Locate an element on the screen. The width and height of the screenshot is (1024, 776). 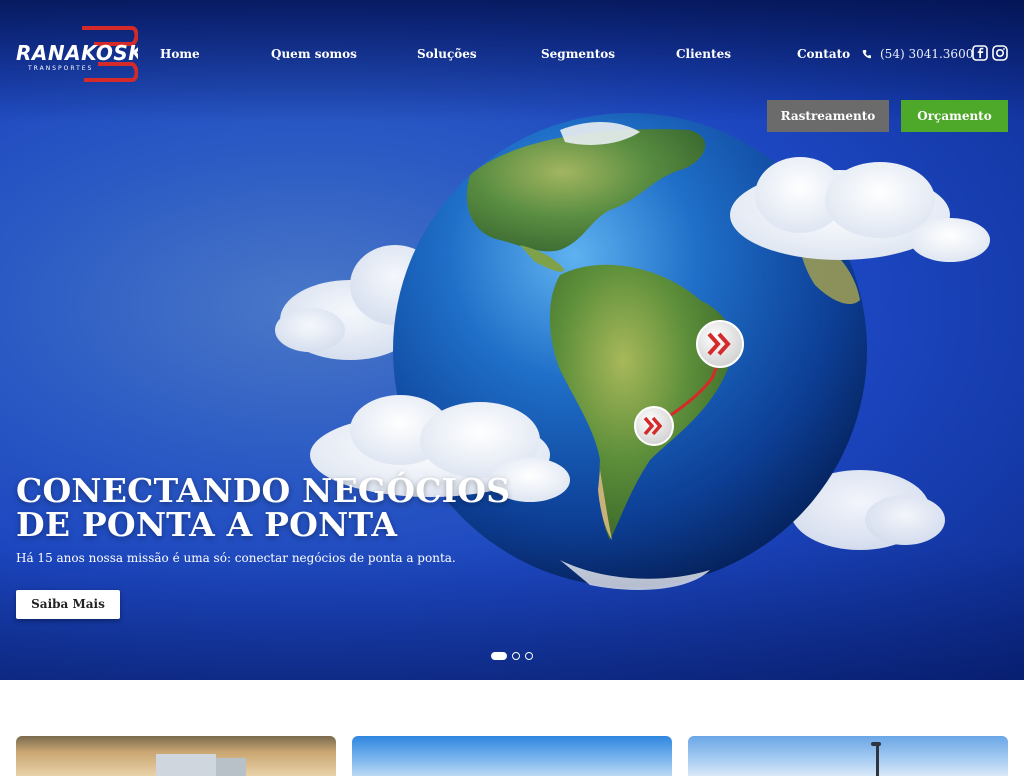
phone-icon is located at coordinates (866, 54).